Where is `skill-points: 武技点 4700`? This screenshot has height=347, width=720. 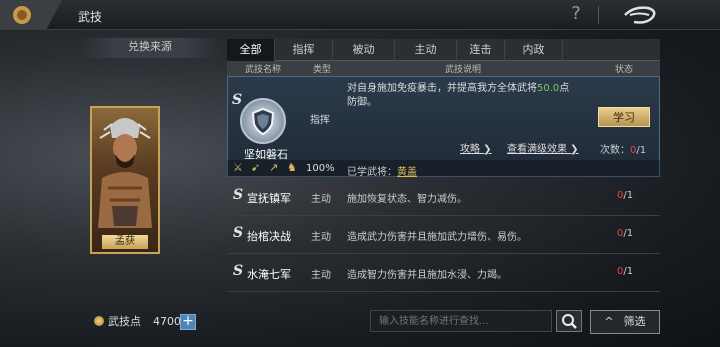
skill-points: 武技点 4700 is located at coordinates (137, 321).